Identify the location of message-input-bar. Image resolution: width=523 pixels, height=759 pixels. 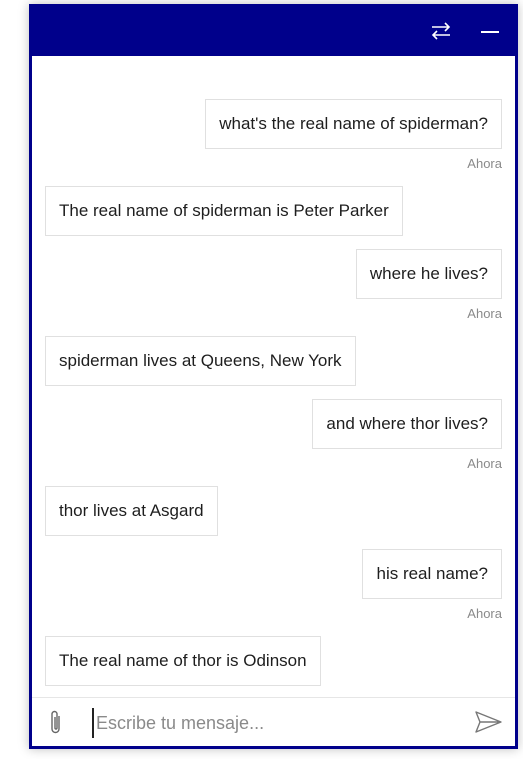
(273, 721).